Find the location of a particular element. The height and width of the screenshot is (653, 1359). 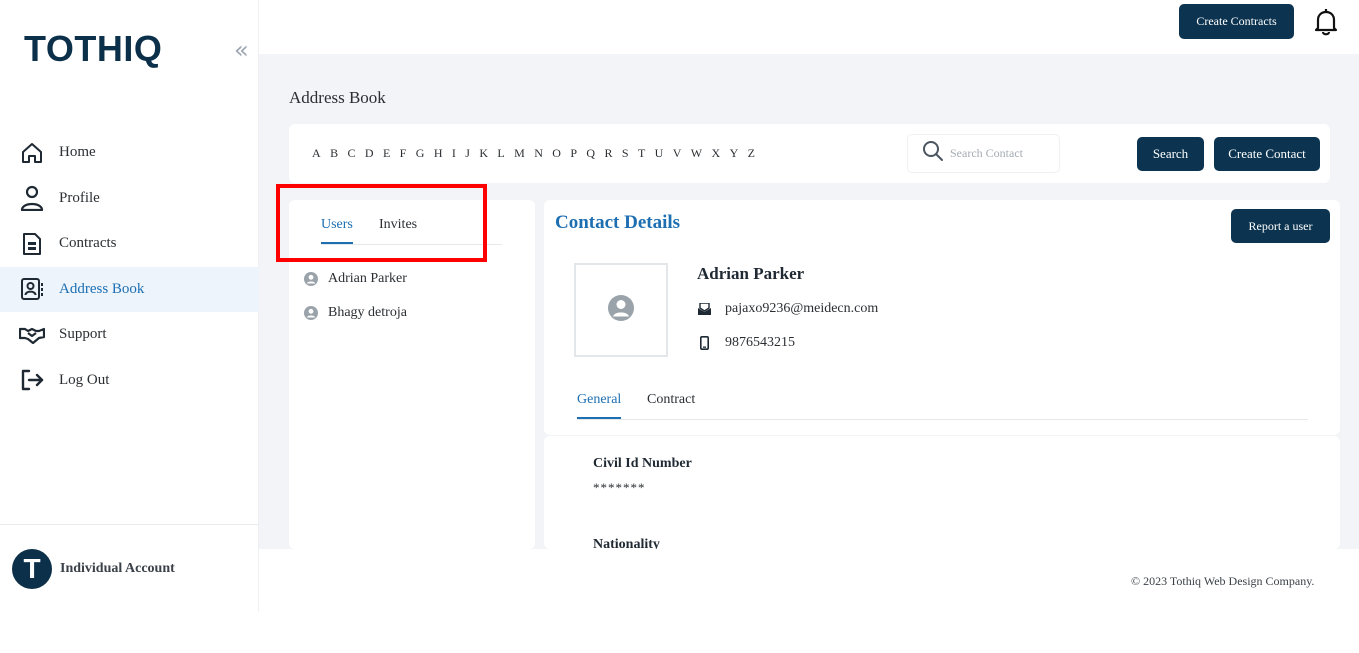

search-button: Search is located at coordinates (1170, 154).